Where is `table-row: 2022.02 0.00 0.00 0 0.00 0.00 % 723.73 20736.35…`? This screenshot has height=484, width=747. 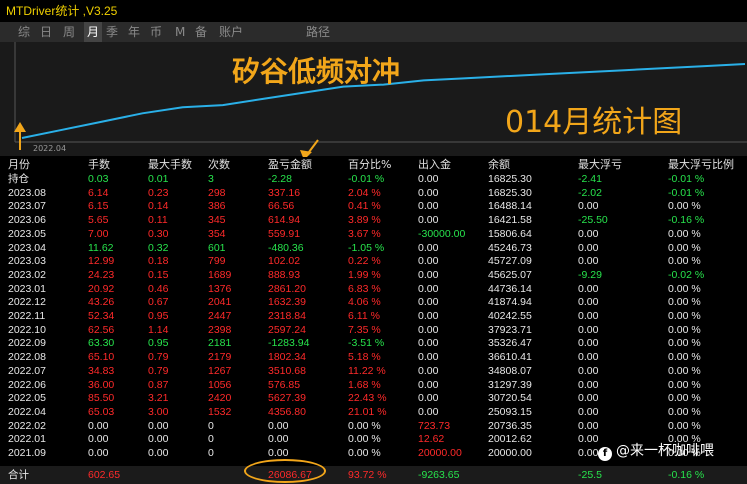 table-row: 2022.02 0.00 0.00 0 0.00 0.00 % 723.73 20736.35… is located at coordinates (373, 427).